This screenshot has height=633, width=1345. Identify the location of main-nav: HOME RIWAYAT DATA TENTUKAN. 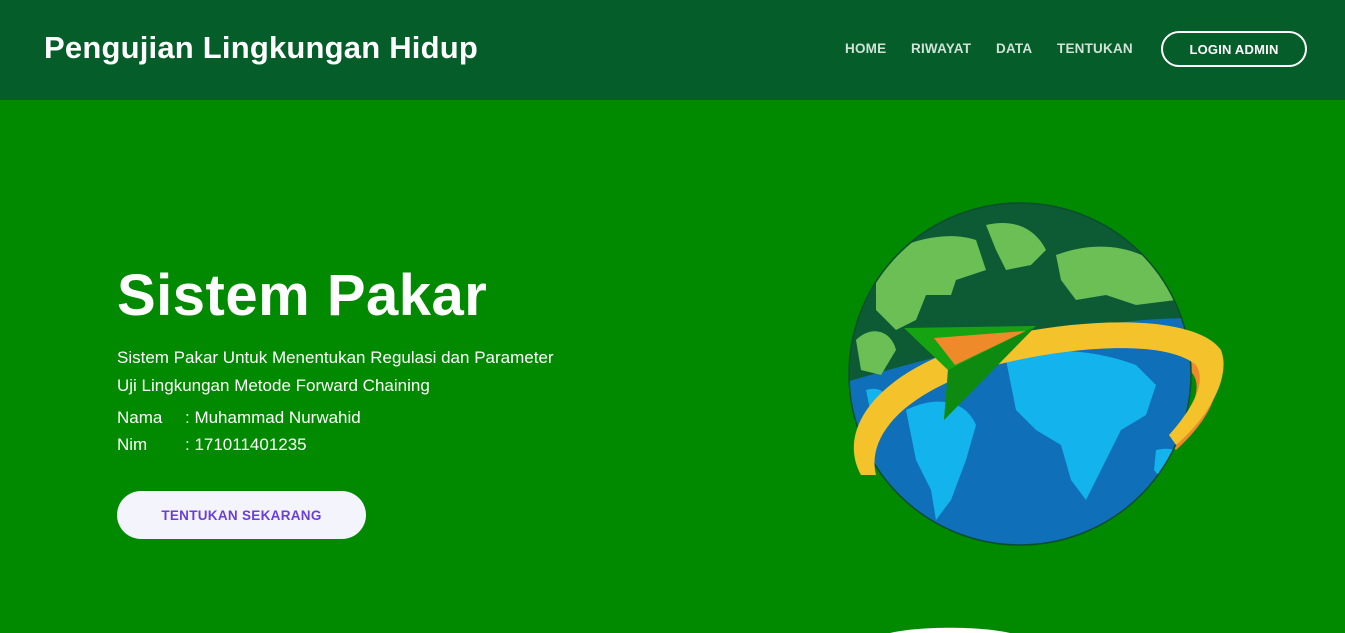
(672, 51).